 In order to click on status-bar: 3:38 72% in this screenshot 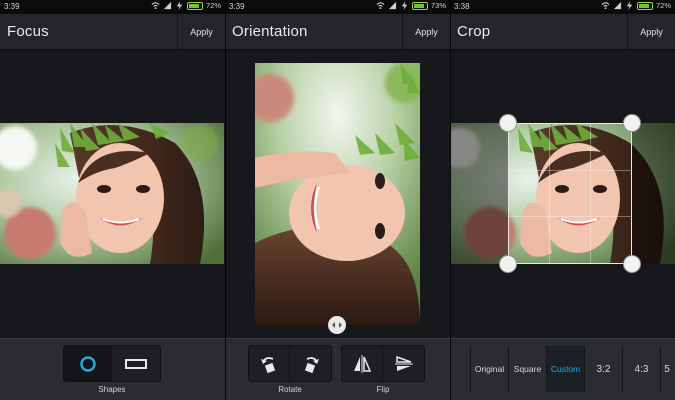, I will do `click(562, 7)`.